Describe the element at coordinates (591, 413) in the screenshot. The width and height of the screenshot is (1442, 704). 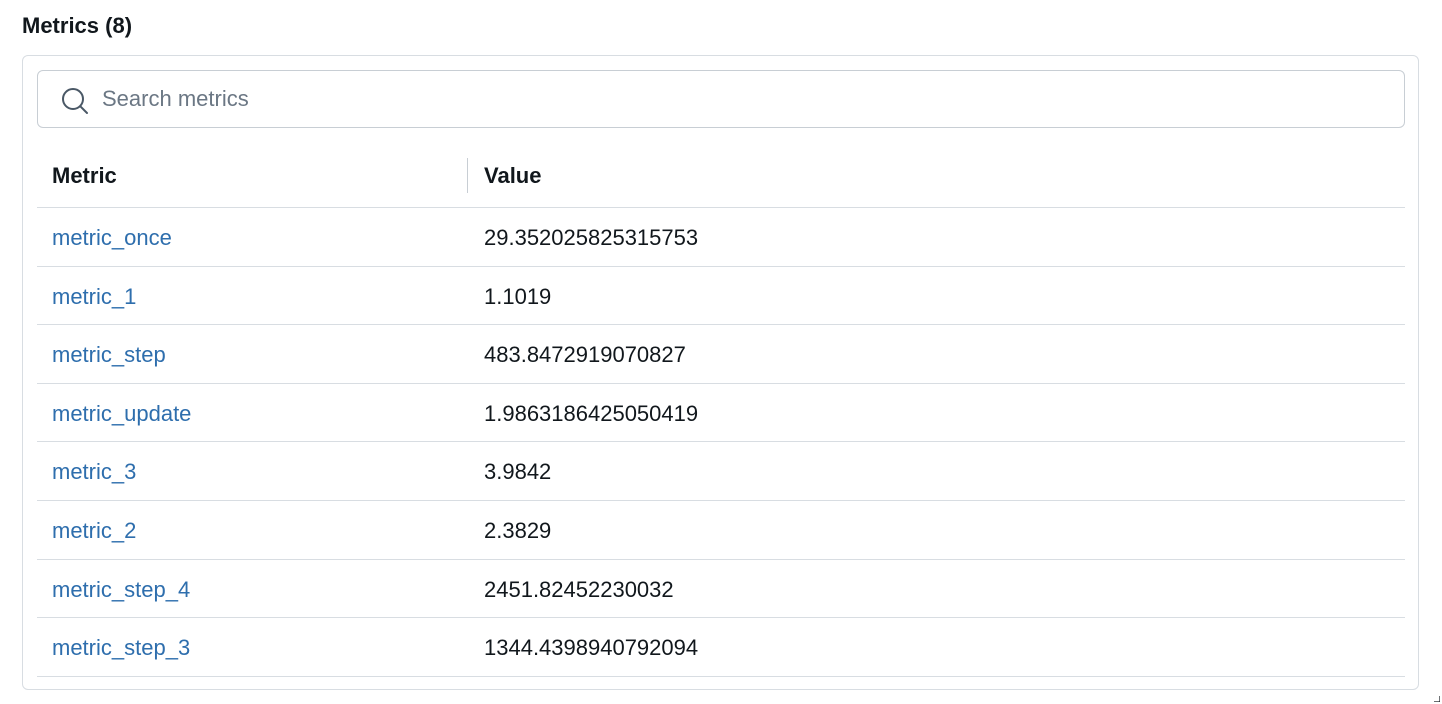
I see `metric-value: 1.9863186425050419` at that location.